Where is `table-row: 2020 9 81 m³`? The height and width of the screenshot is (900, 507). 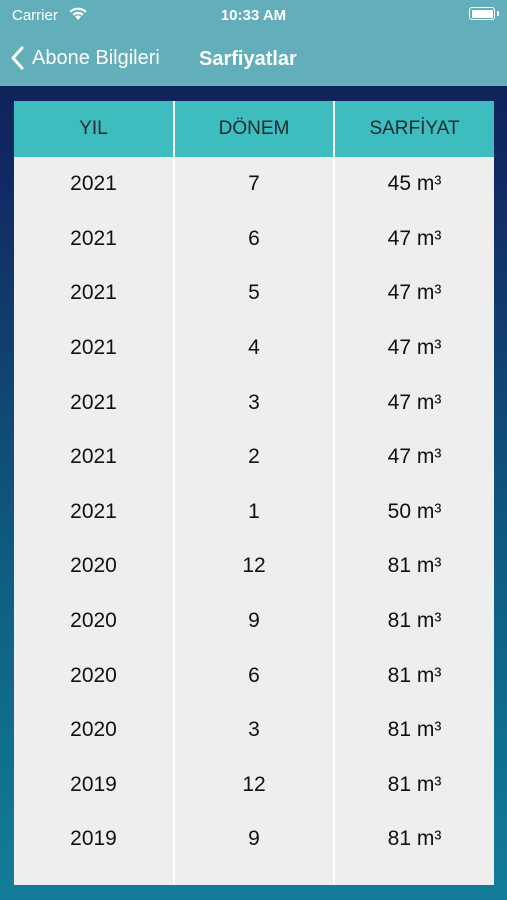
table-row: 2020 9 81 m³ is located at coordinates (254, 621).